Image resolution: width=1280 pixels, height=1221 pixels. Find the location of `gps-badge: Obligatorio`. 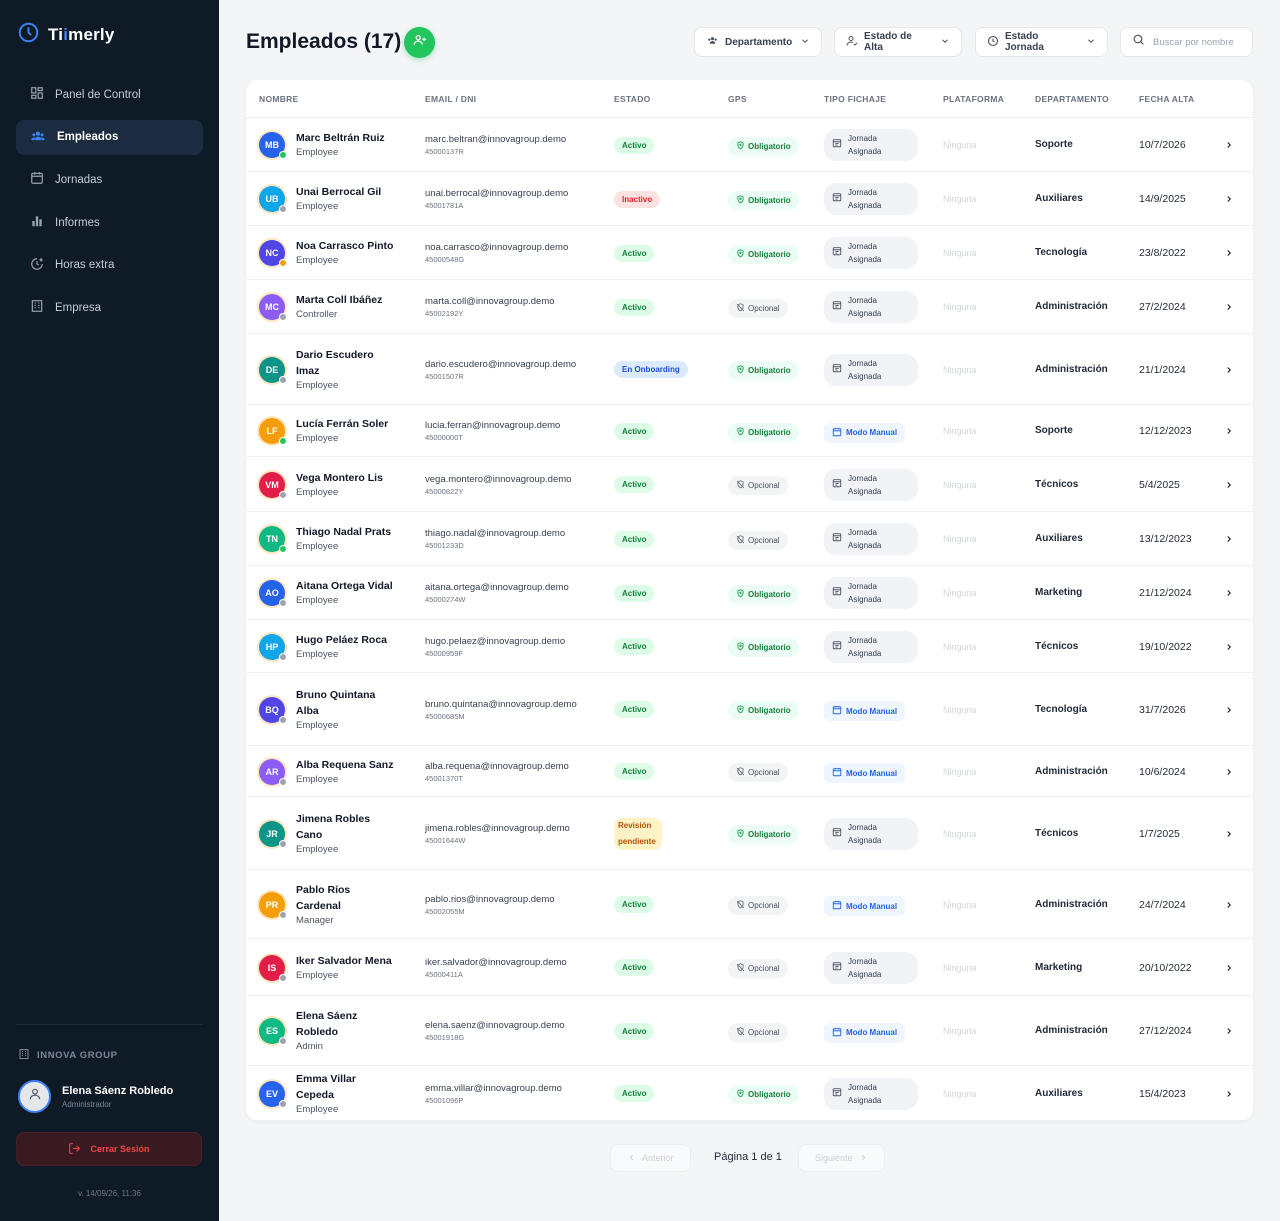

gps-badge: Obligatorio is located at coordinates (763, 647).